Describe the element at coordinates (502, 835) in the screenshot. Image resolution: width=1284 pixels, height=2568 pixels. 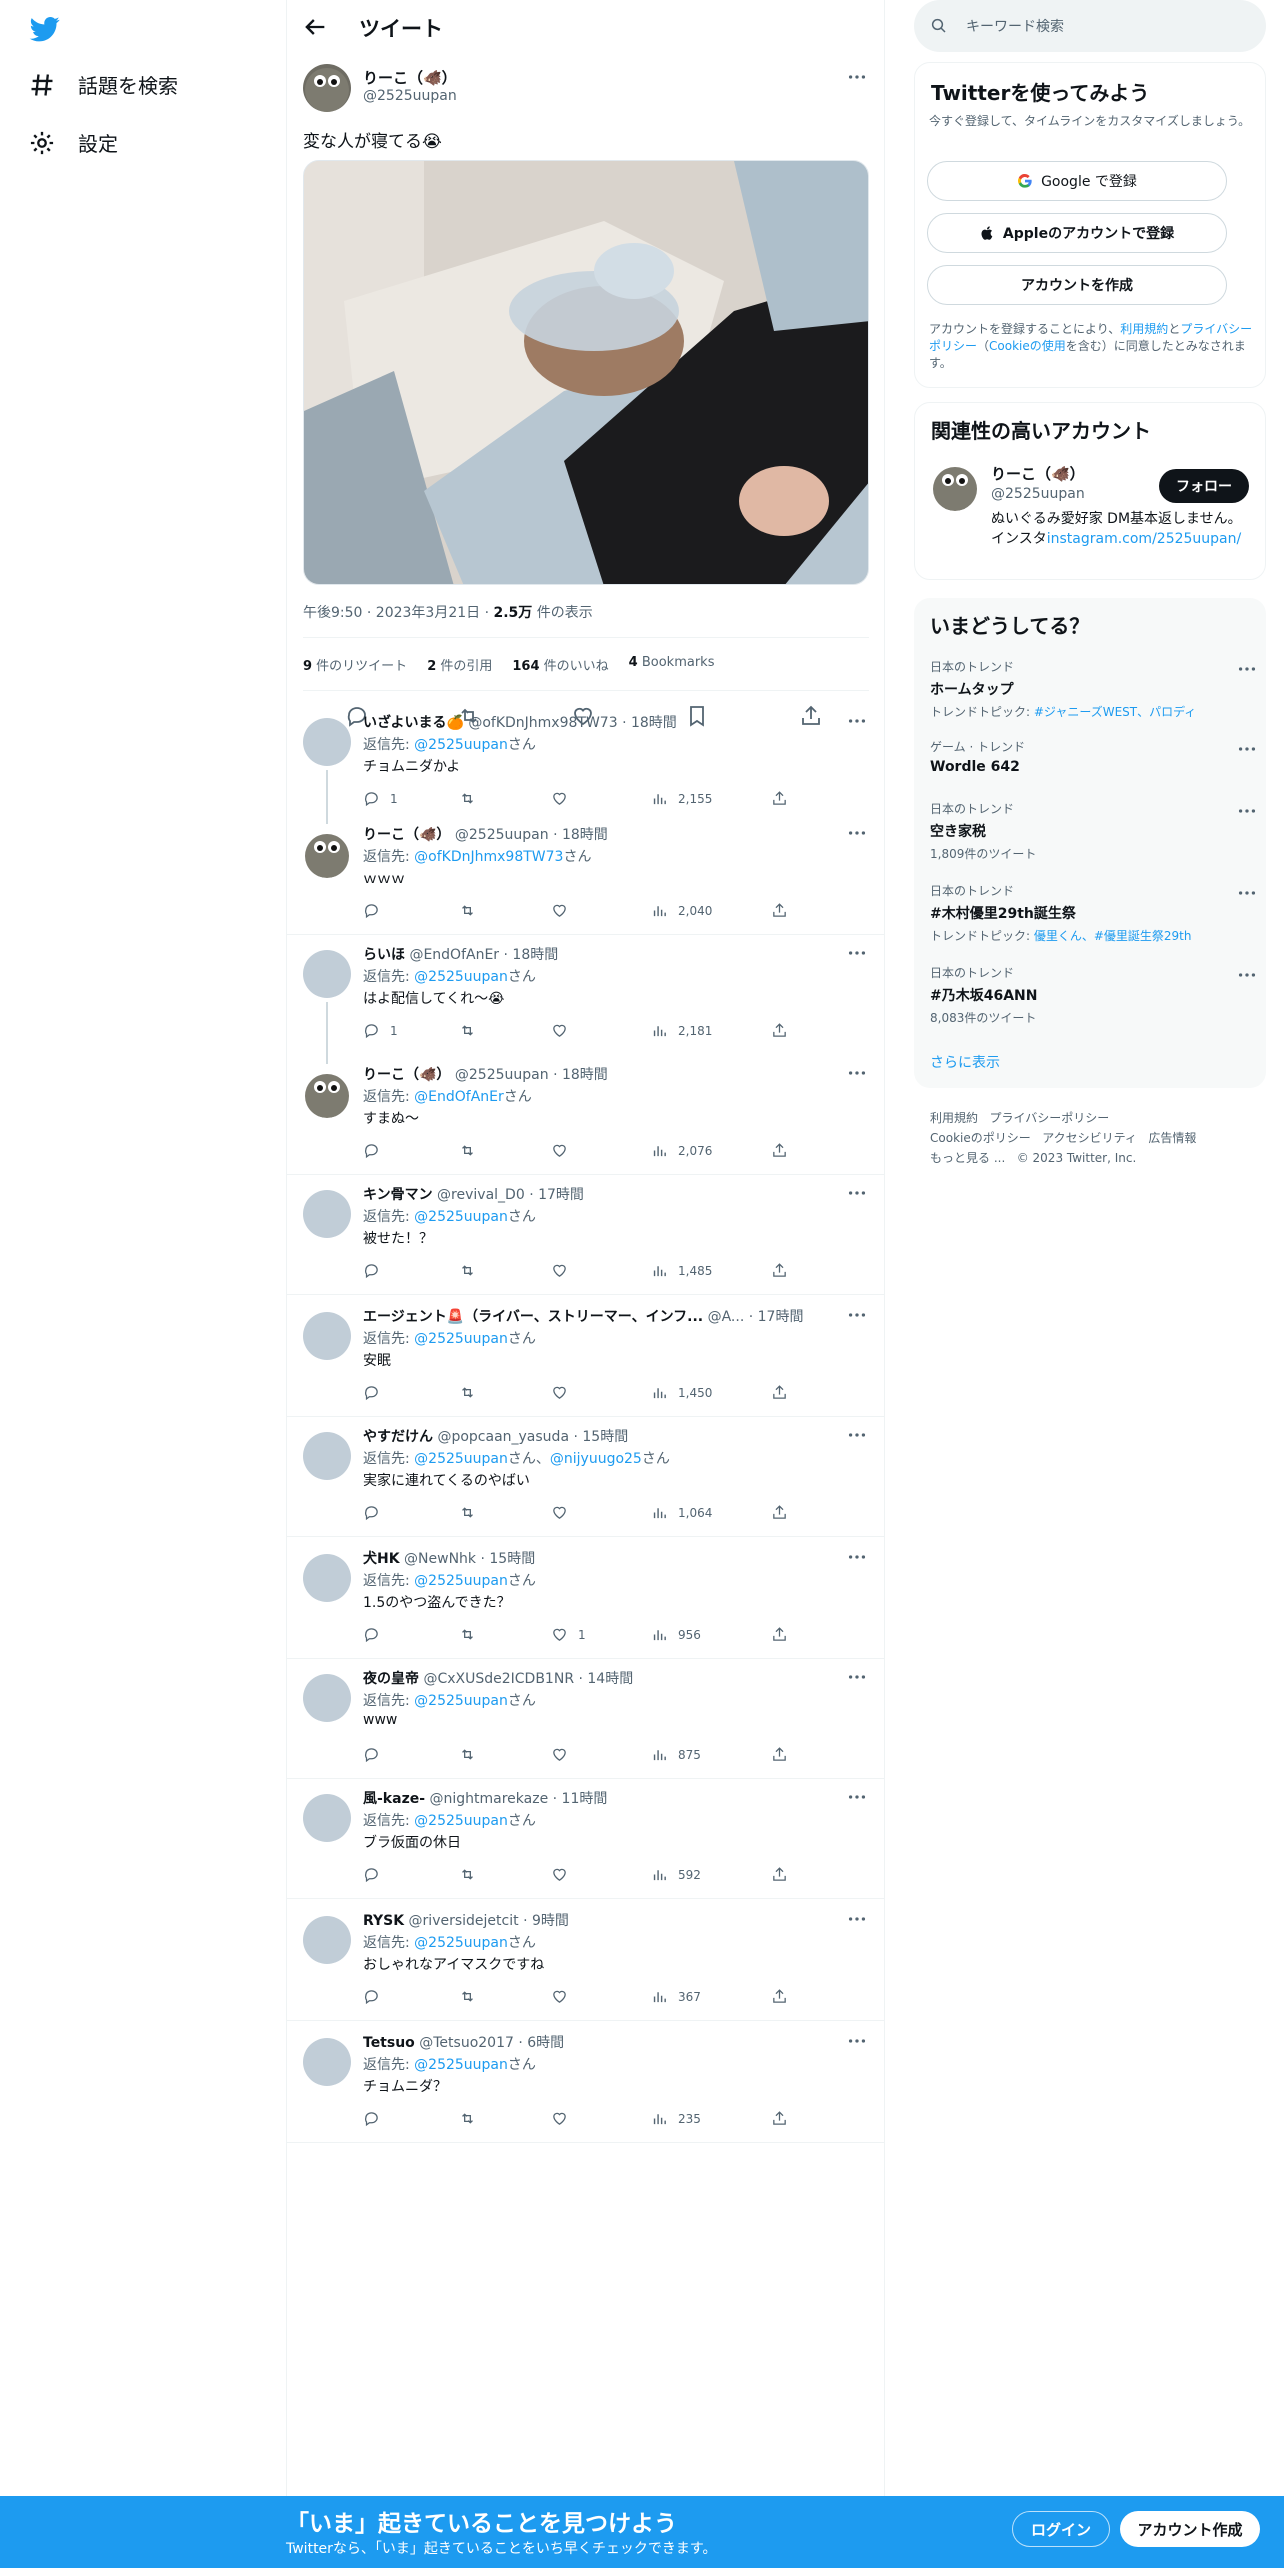
I see `reply-author-handle: @2525uupan` at that location.